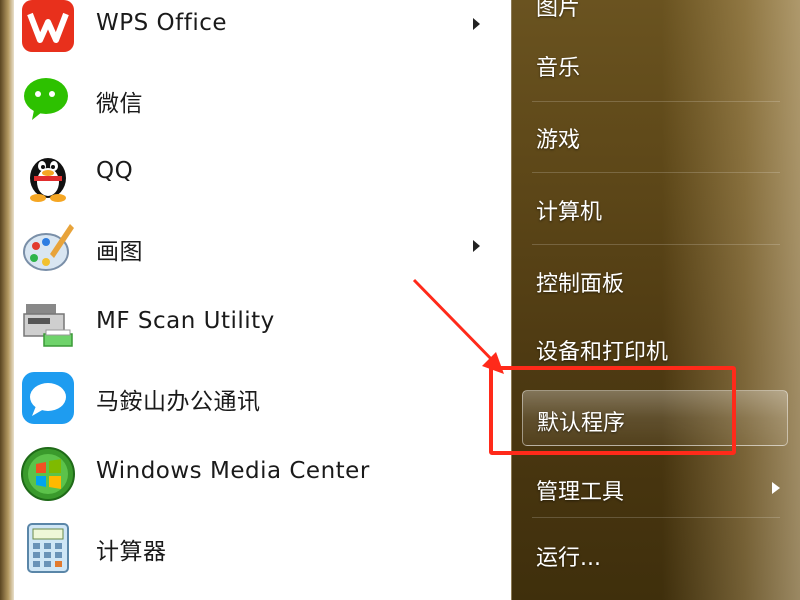  Describe the element at coordinates (131, 552) in the screenshot. I see `program-label: 计算器` at that location.